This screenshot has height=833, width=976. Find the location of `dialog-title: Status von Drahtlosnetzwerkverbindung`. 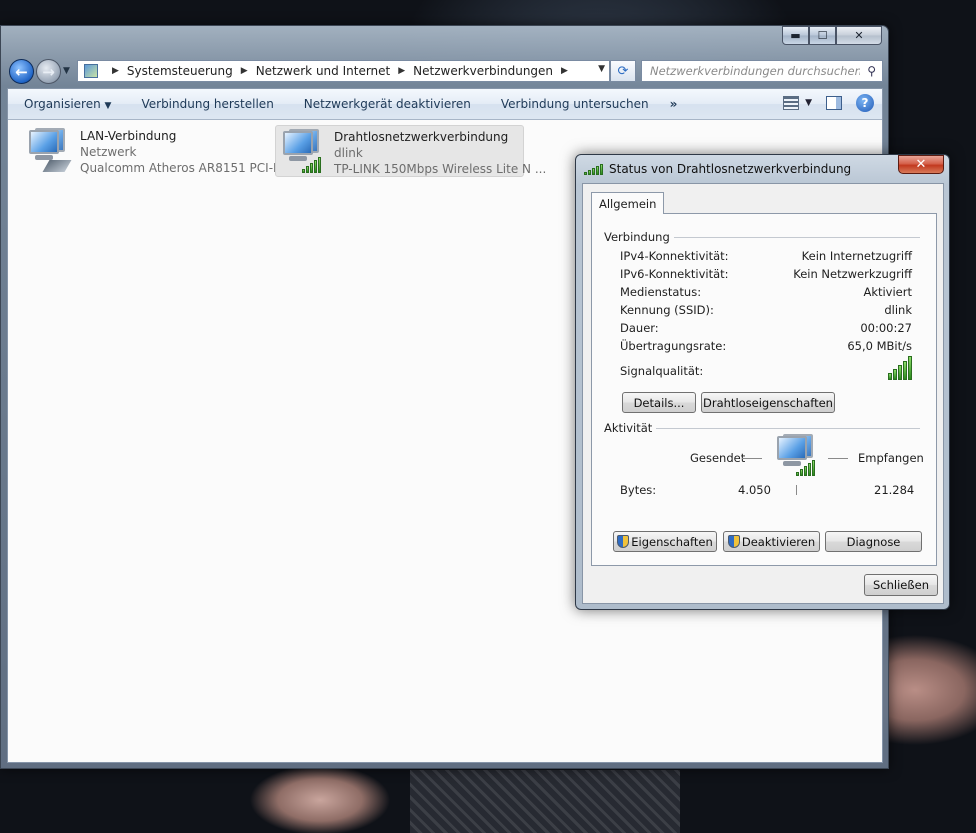

dialog-title: Status von Drahtlosnetzwerkverbindung is located at coordinates (717, 169).